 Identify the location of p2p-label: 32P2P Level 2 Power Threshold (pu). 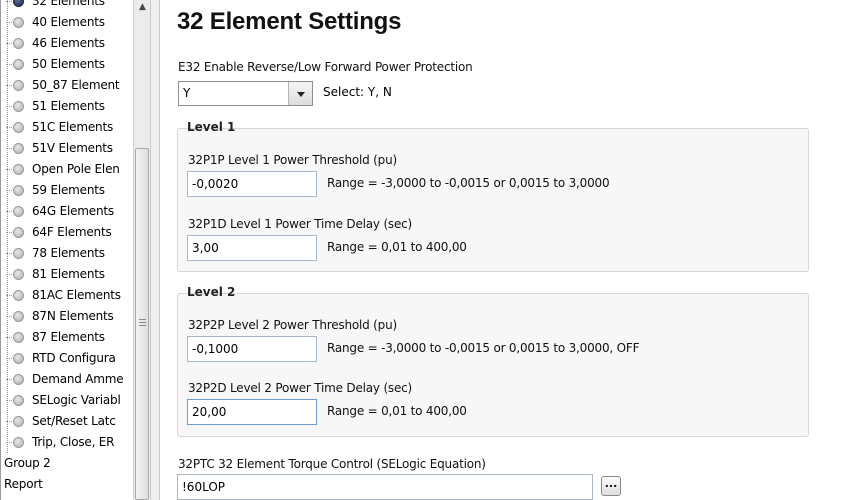
(292, 325).